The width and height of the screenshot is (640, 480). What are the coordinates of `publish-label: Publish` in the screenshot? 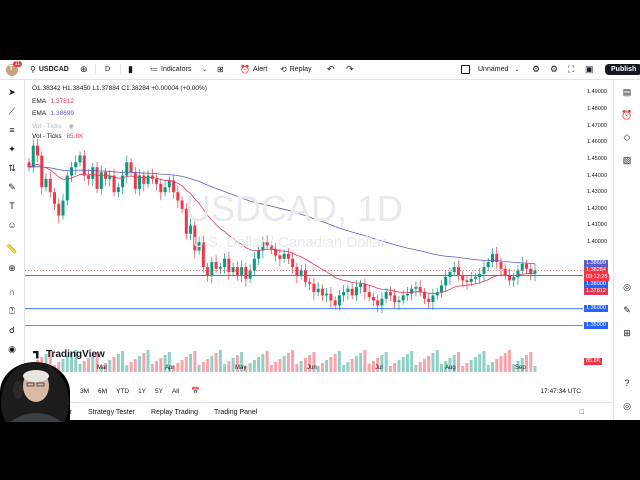 It's located at (622, 69).